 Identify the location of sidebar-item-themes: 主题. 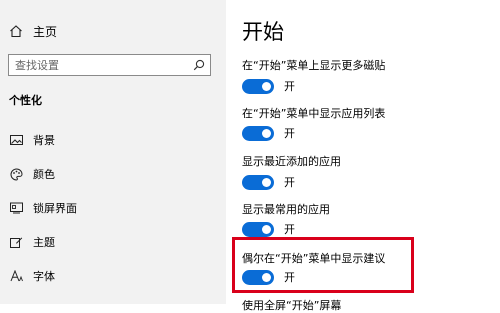
(109, 242).